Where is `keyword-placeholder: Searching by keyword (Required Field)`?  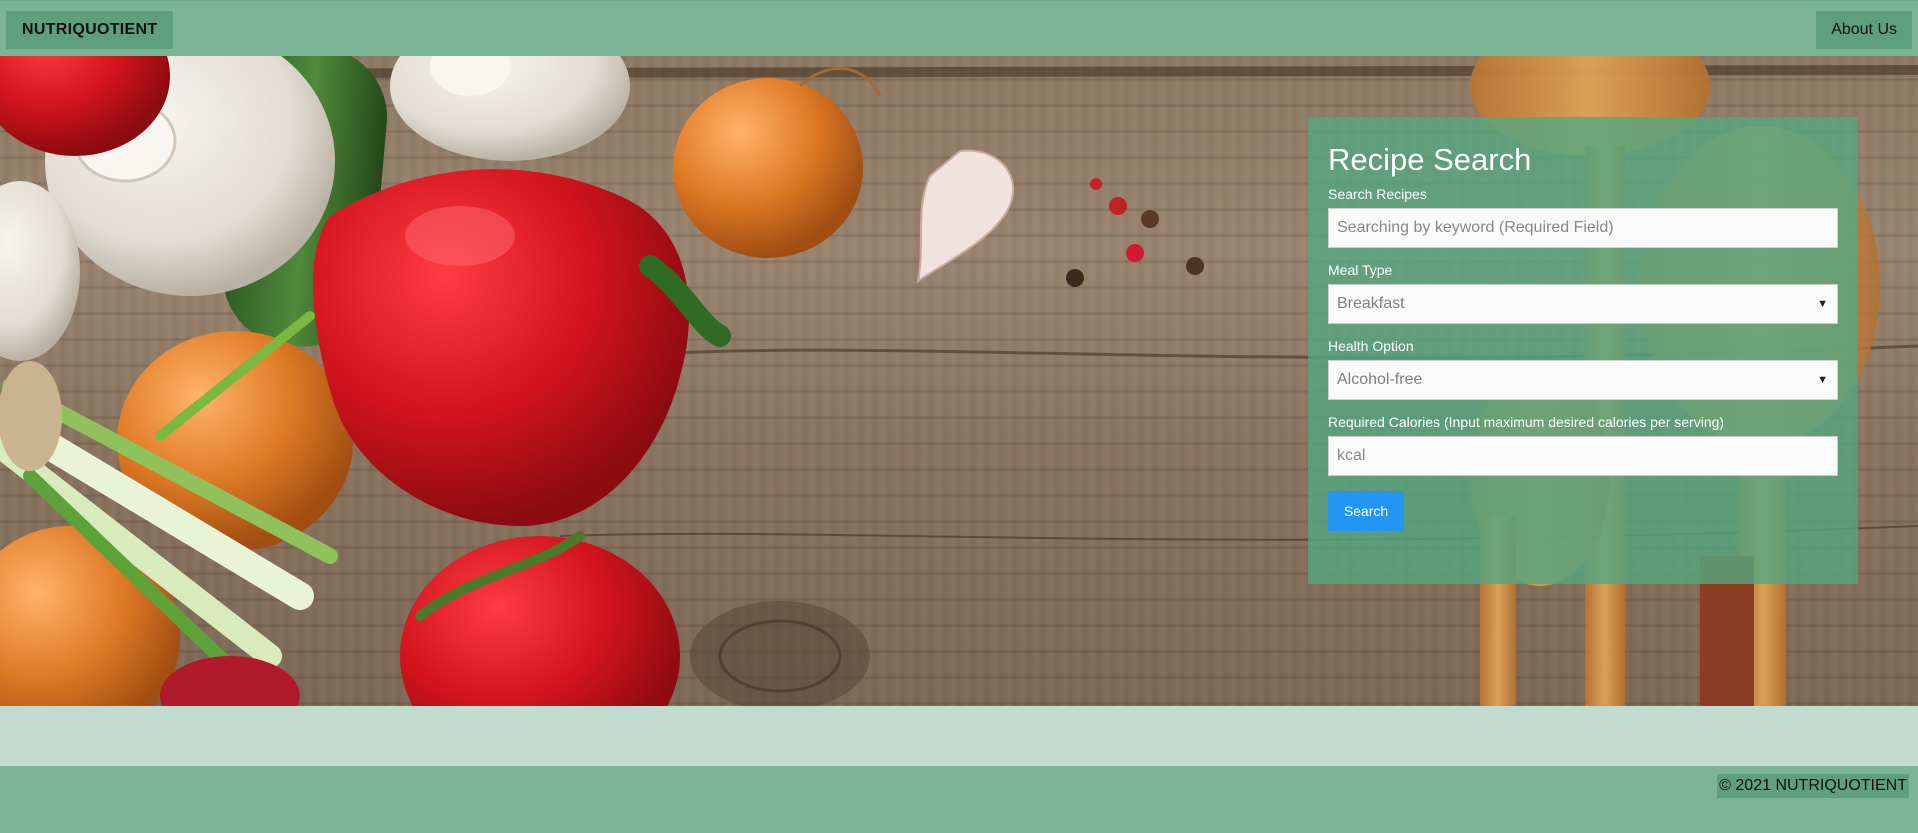
keyword-placeholder: Searching by keyword (Required Field) is located at coordinates (1475, 227).